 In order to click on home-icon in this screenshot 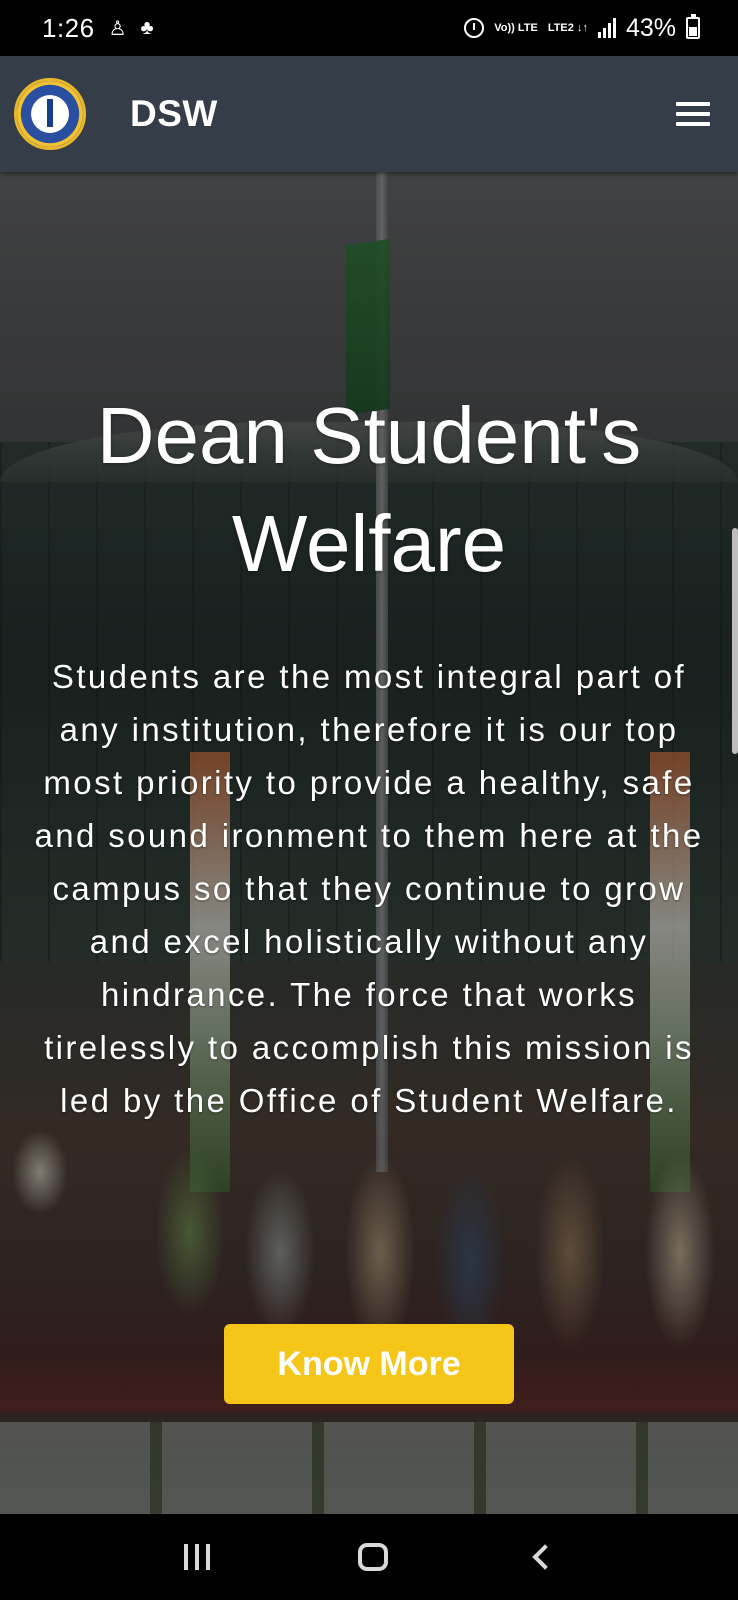, I will do `click(373, 1557)`.